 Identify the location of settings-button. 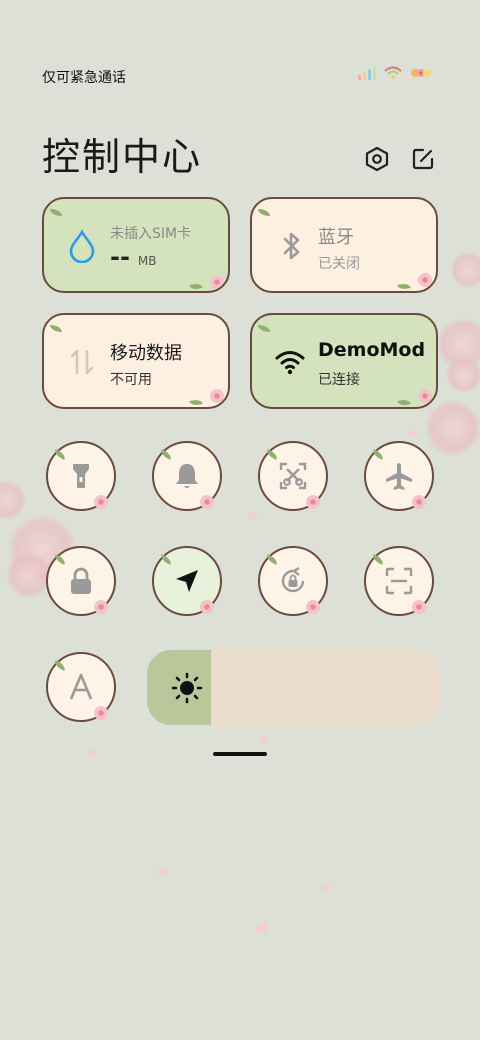
(377, 159).